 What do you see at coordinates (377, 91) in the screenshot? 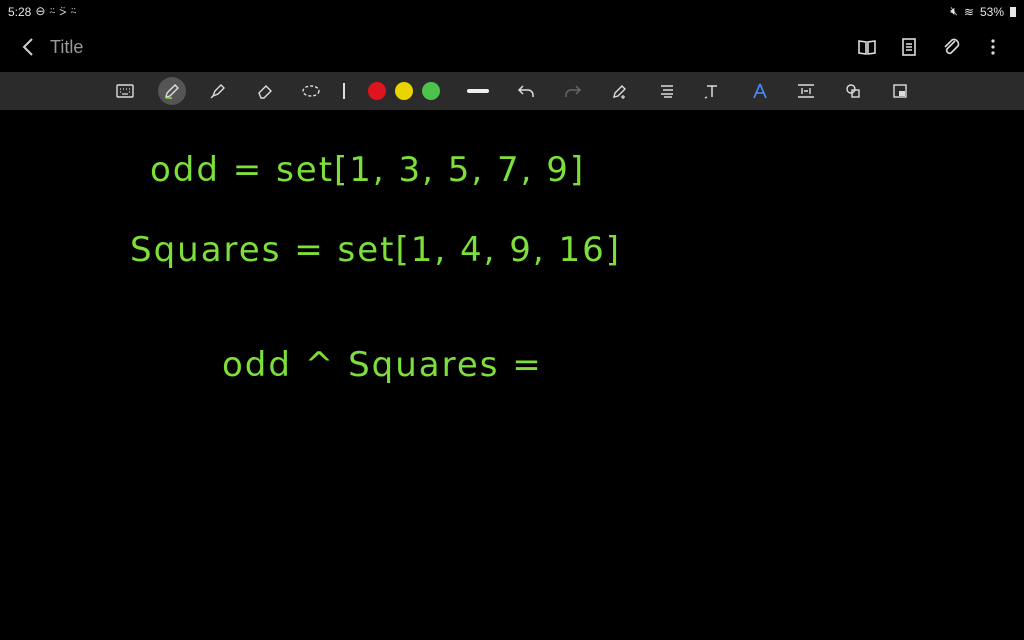
I see `color-red-swatch` at bounding box center [377, 91].